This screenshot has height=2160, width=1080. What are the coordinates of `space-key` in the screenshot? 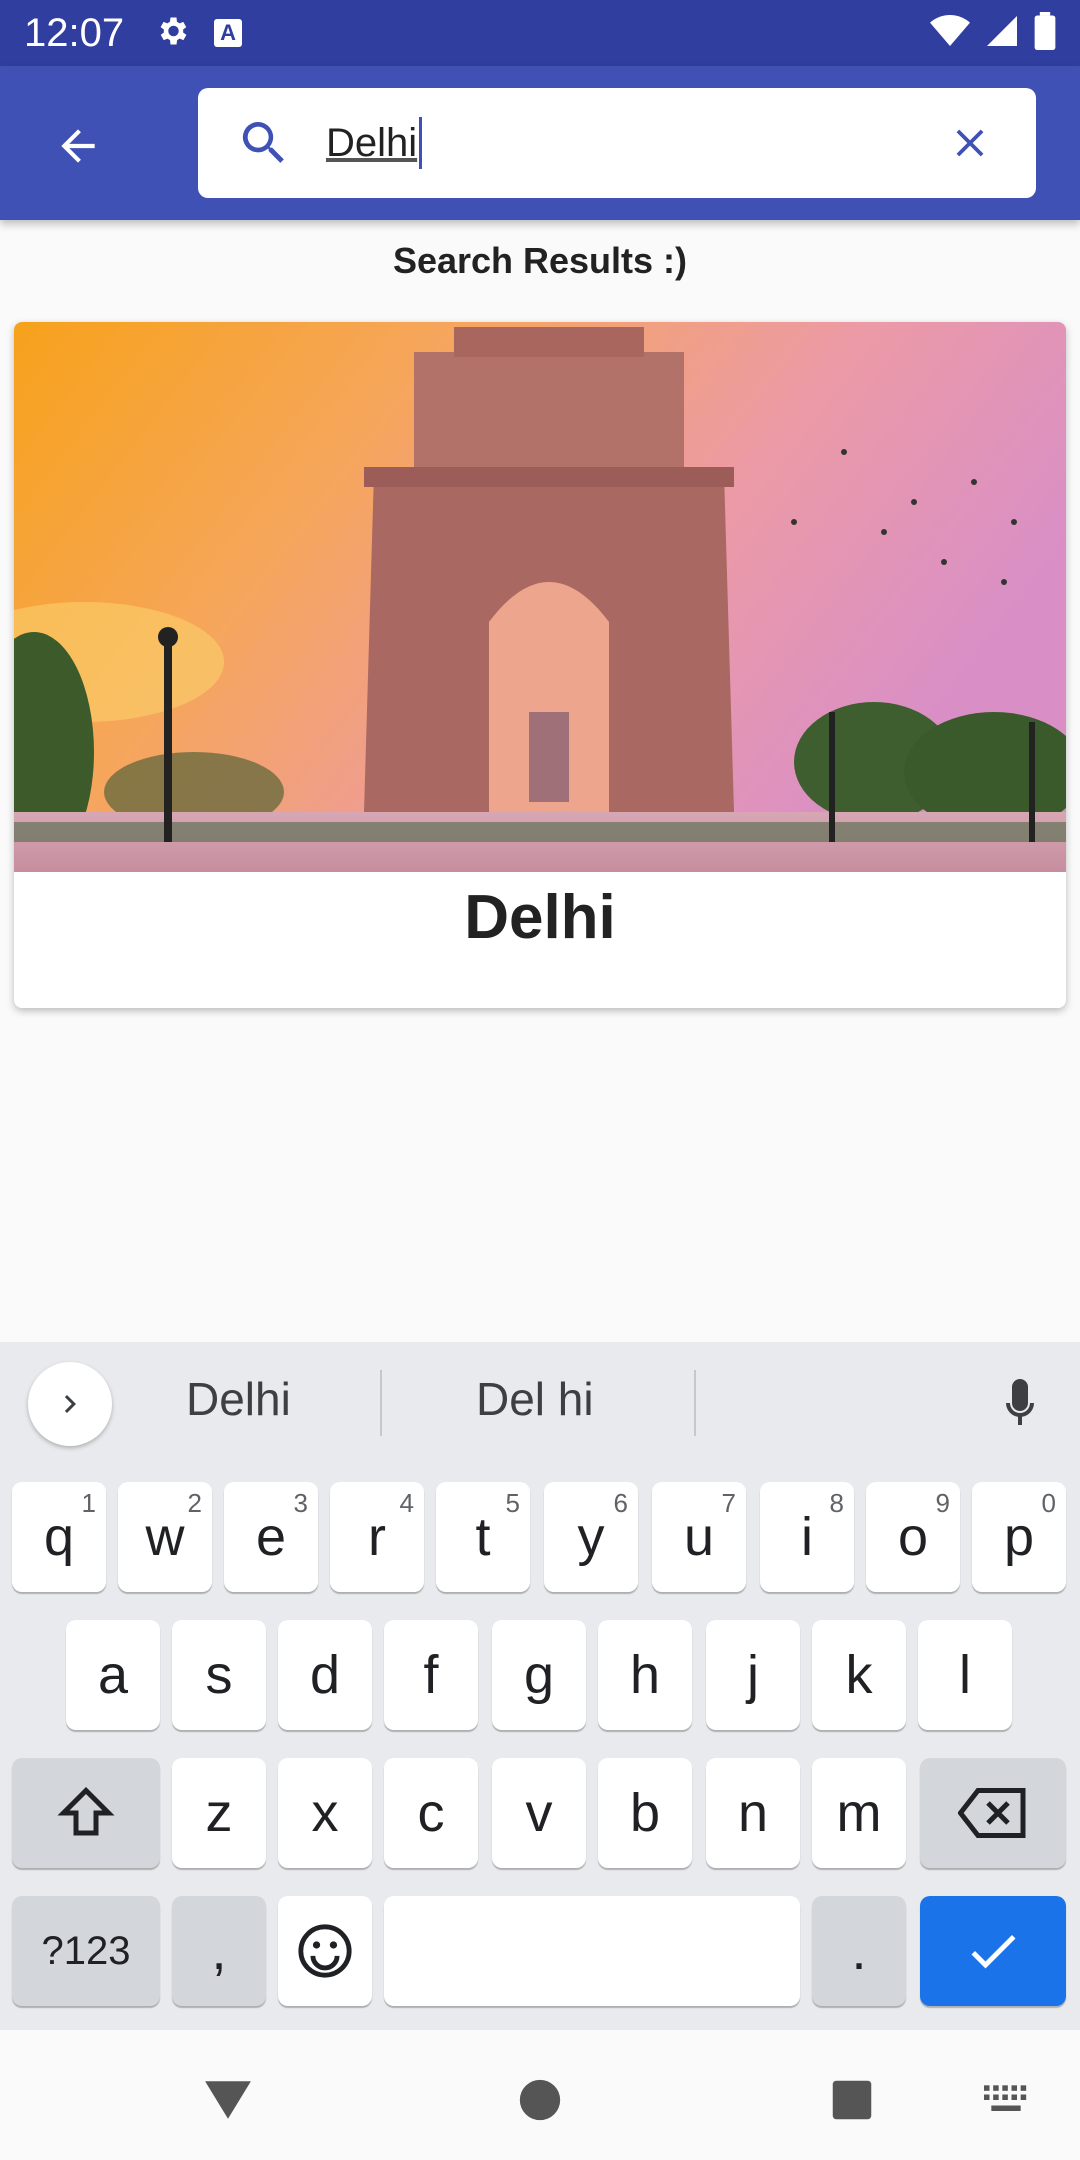 It's located at (592, 1951).